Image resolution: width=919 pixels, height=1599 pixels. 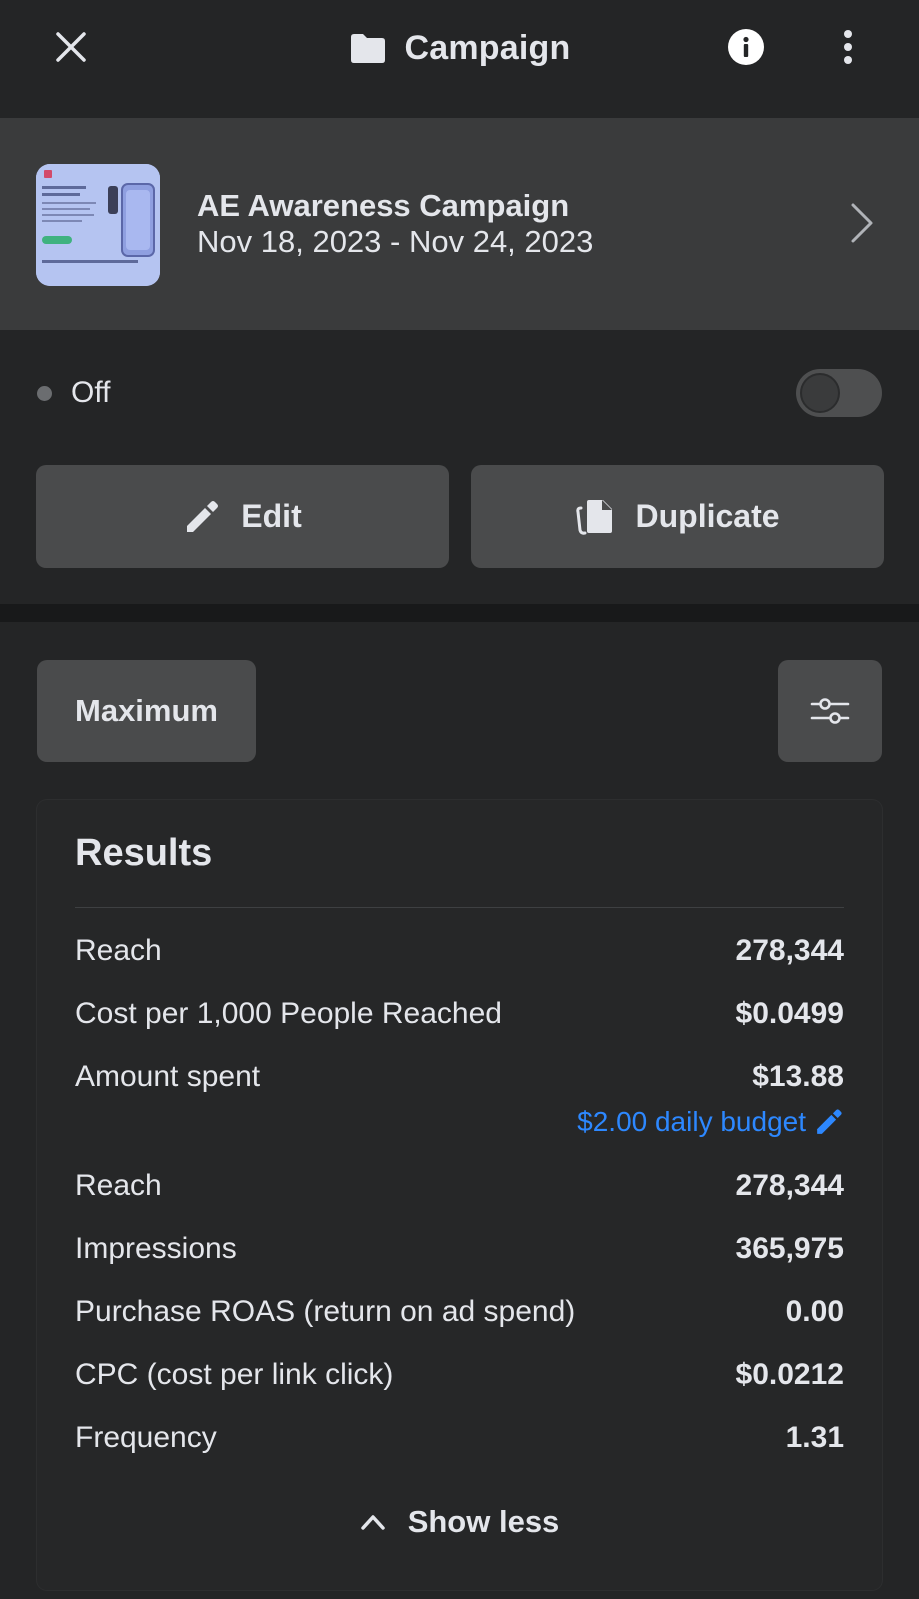 What do you see at coordinates (395, 241) in the screenshot?
I see `campaign-date-range: Nov 18, 2023 - Nov 24, 2023` at bounding box center [395, 241].